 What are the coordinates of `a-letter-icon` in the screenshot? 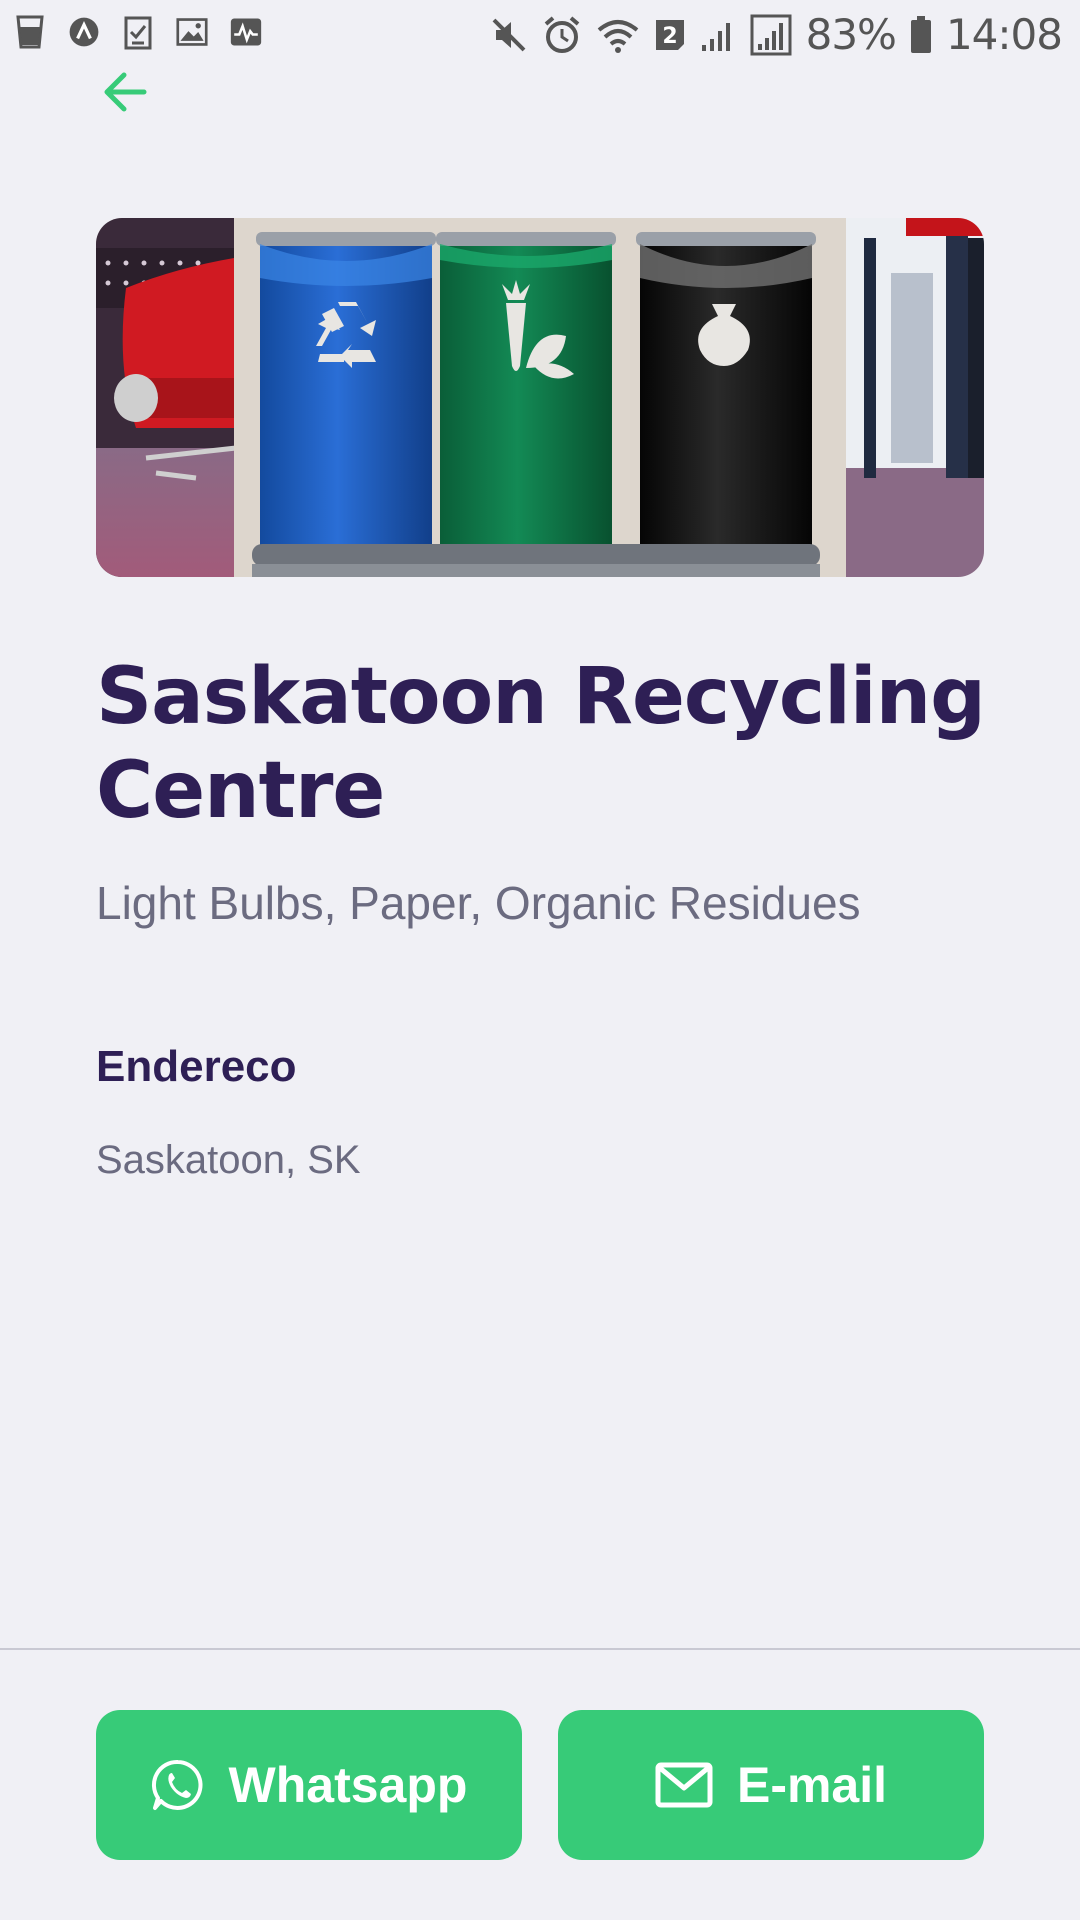 It's located at (84, 32).